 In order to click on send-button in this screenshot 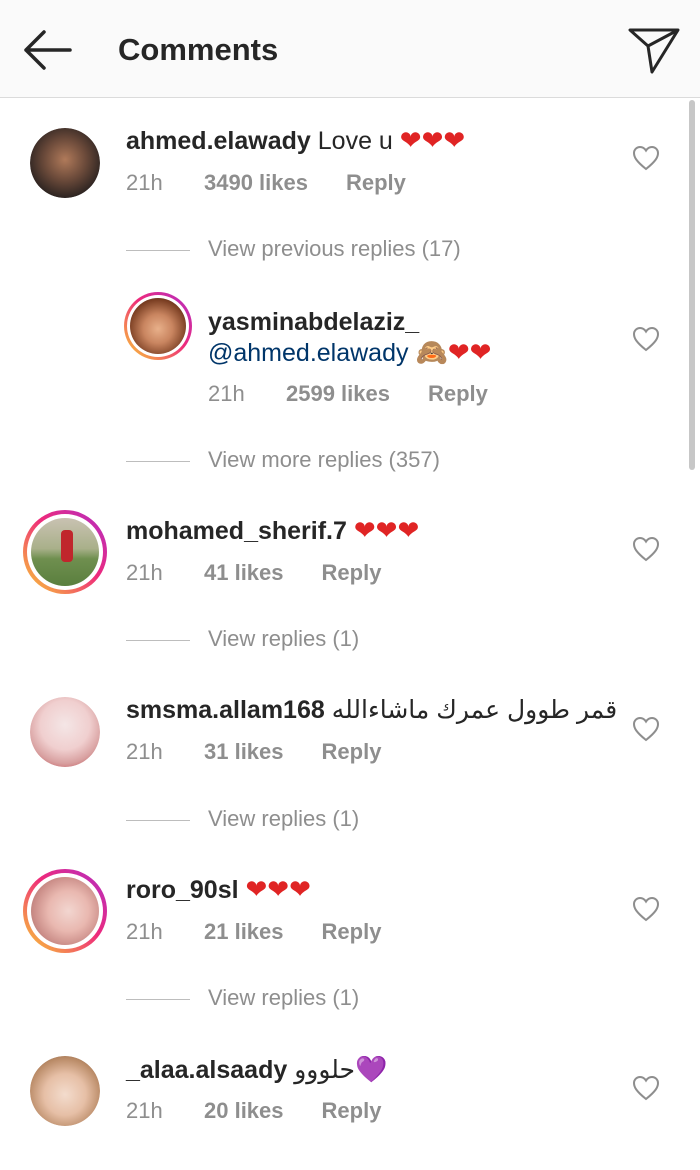, I will do `click(654, 50)`.